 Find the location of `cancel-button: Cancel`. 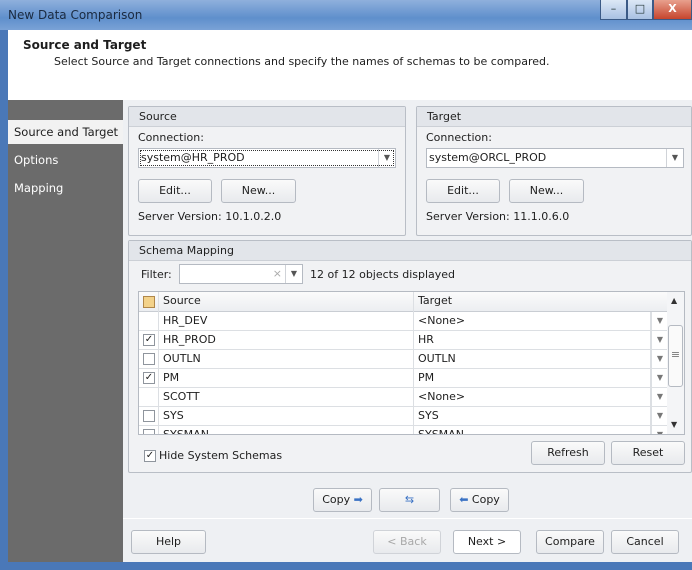

cancel-button: Cancel is located at coordinates (645, 542).